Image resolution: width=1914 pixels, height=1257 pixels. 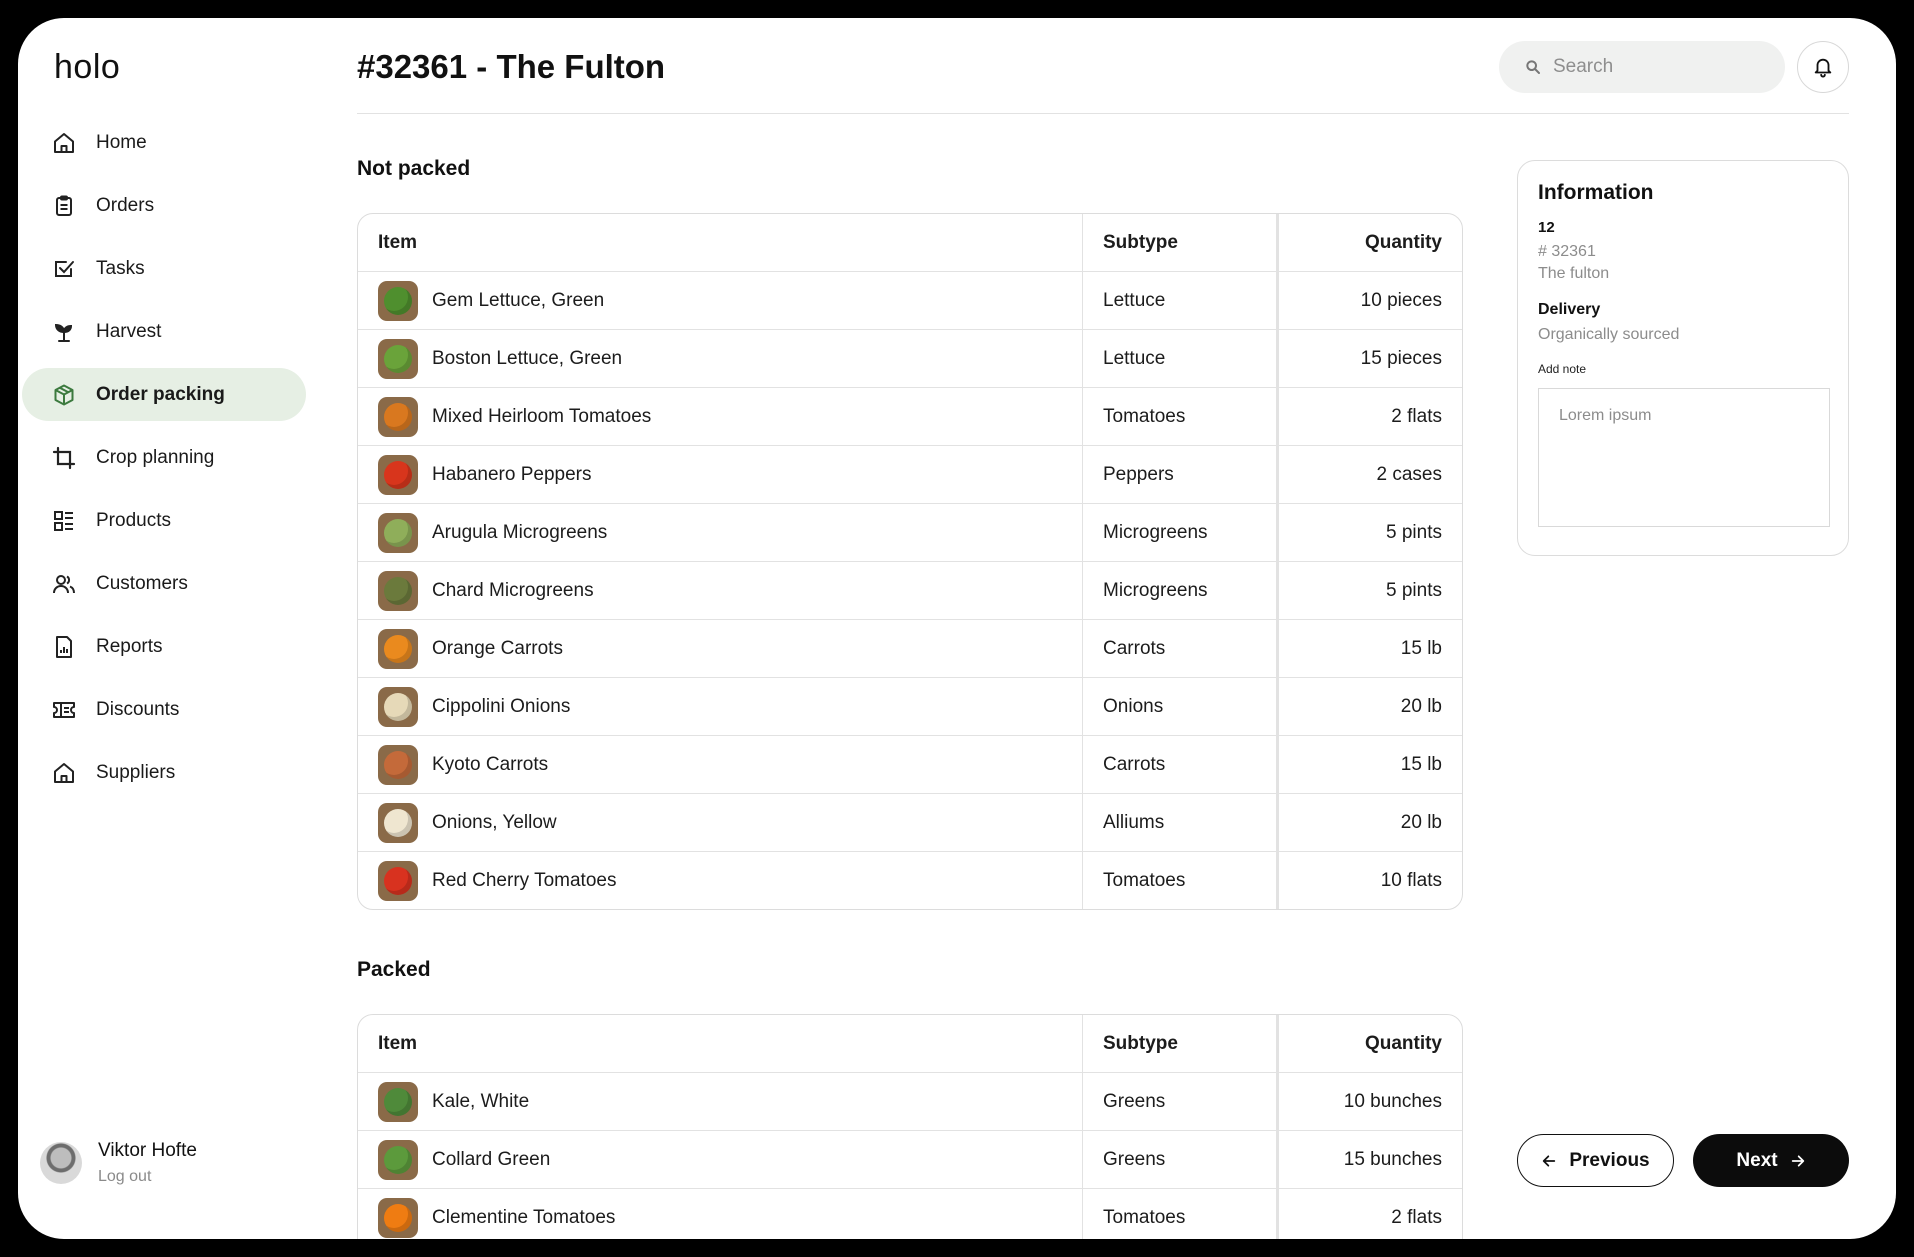 I want to click on app-logo: holo, so click(x=87, y=67).